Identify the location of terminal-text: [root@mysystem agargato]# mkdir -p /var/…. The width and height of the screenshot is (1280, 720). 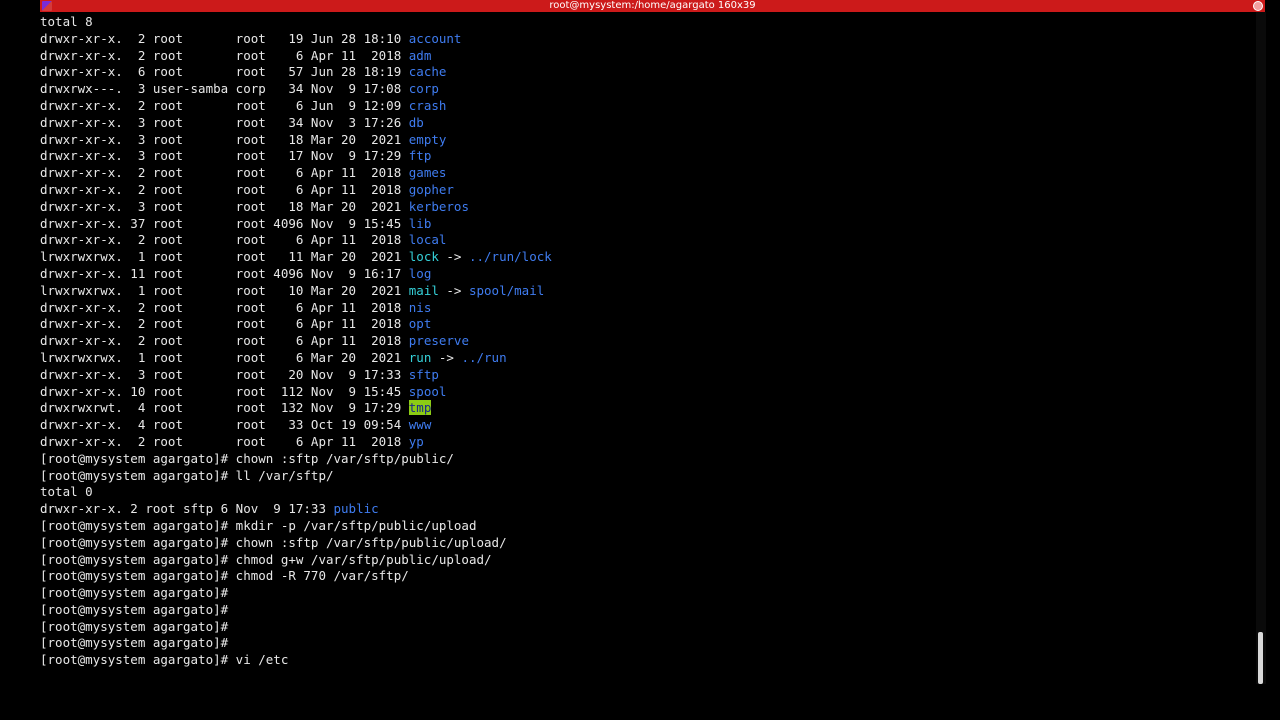
(258, 525).